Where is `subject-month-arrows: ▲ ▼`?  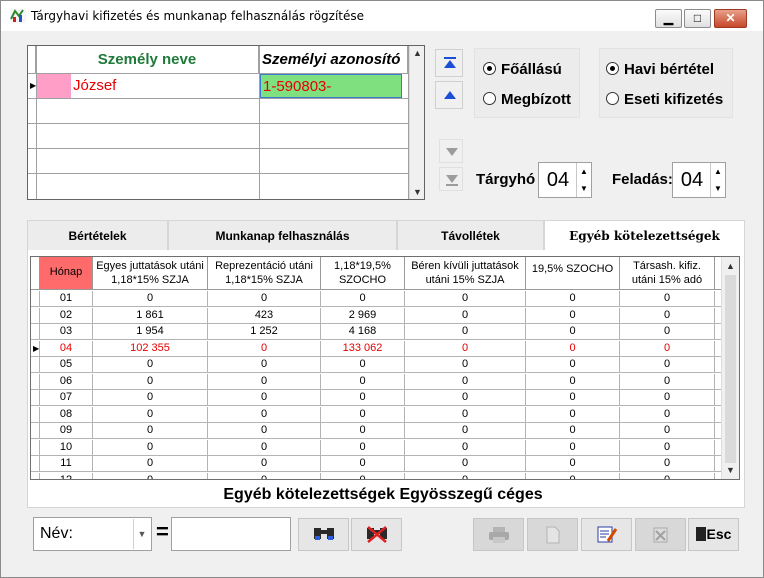 subject-month-arrows: ▲ ▼ is located at coordinates (583, 180).